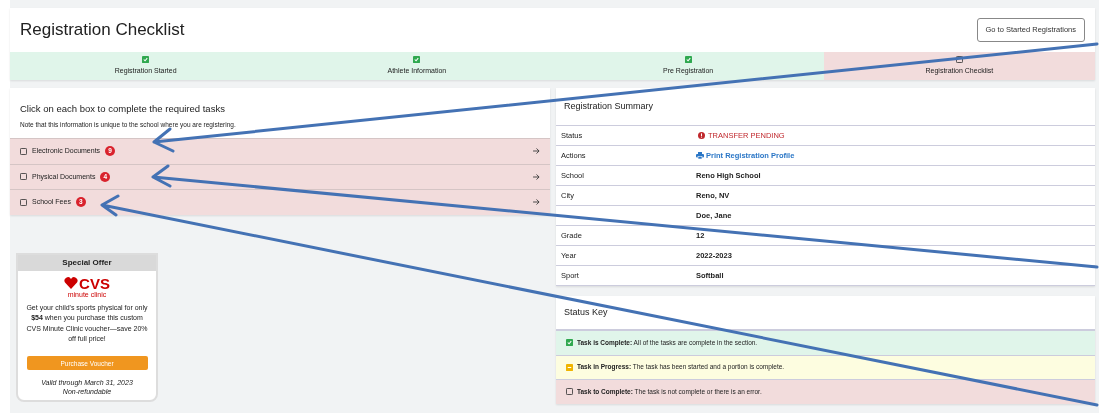 The height and width of the screenshot is (413, 1099). Describe the element at coordinates (87, 262) in the screenshot. I see `offer-title: Special Offer` at that location.